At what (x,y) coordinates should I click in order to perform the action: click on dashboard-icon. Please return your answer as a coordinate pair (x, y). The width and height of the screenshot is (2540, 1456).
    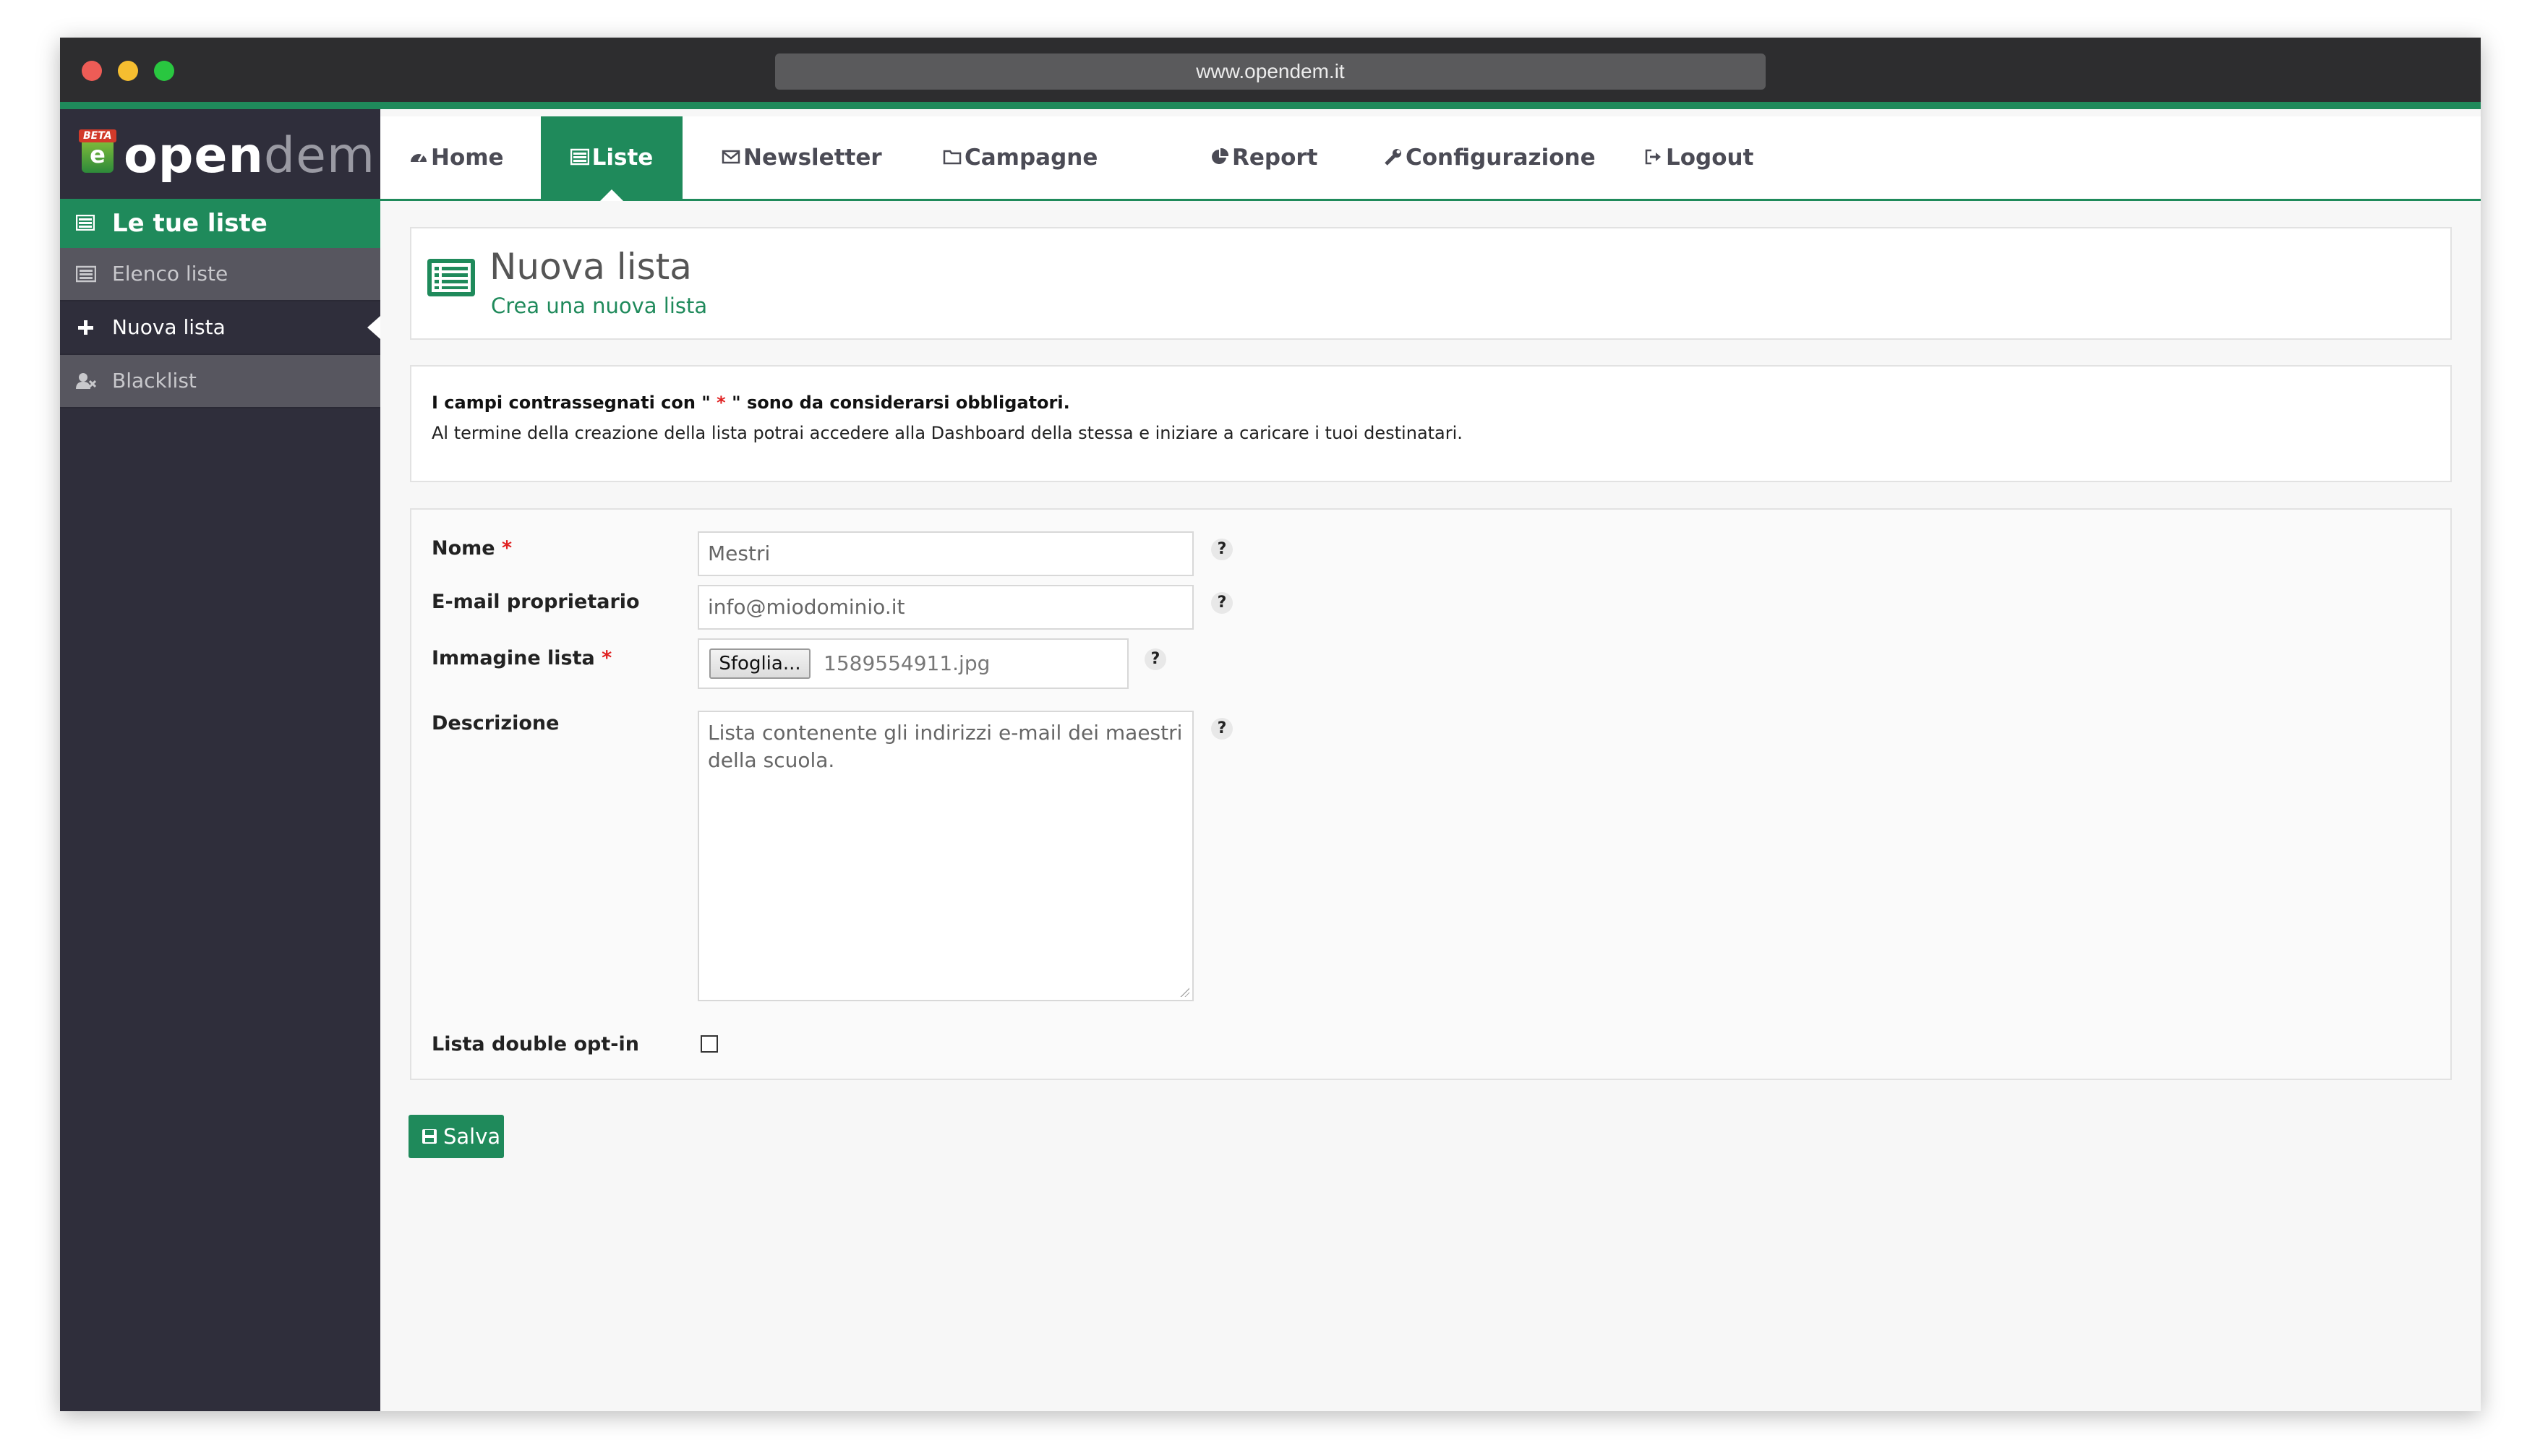
    Looking at the image, I should click on (419, 157).